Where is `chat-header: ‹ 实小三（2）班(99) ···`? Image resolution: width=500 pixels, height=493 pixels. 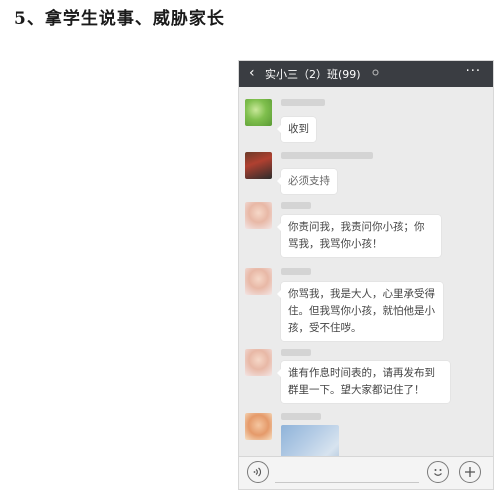 chat-header: ‹ 实小三（2）班(99) ··· is located at coordinates (366, 74).